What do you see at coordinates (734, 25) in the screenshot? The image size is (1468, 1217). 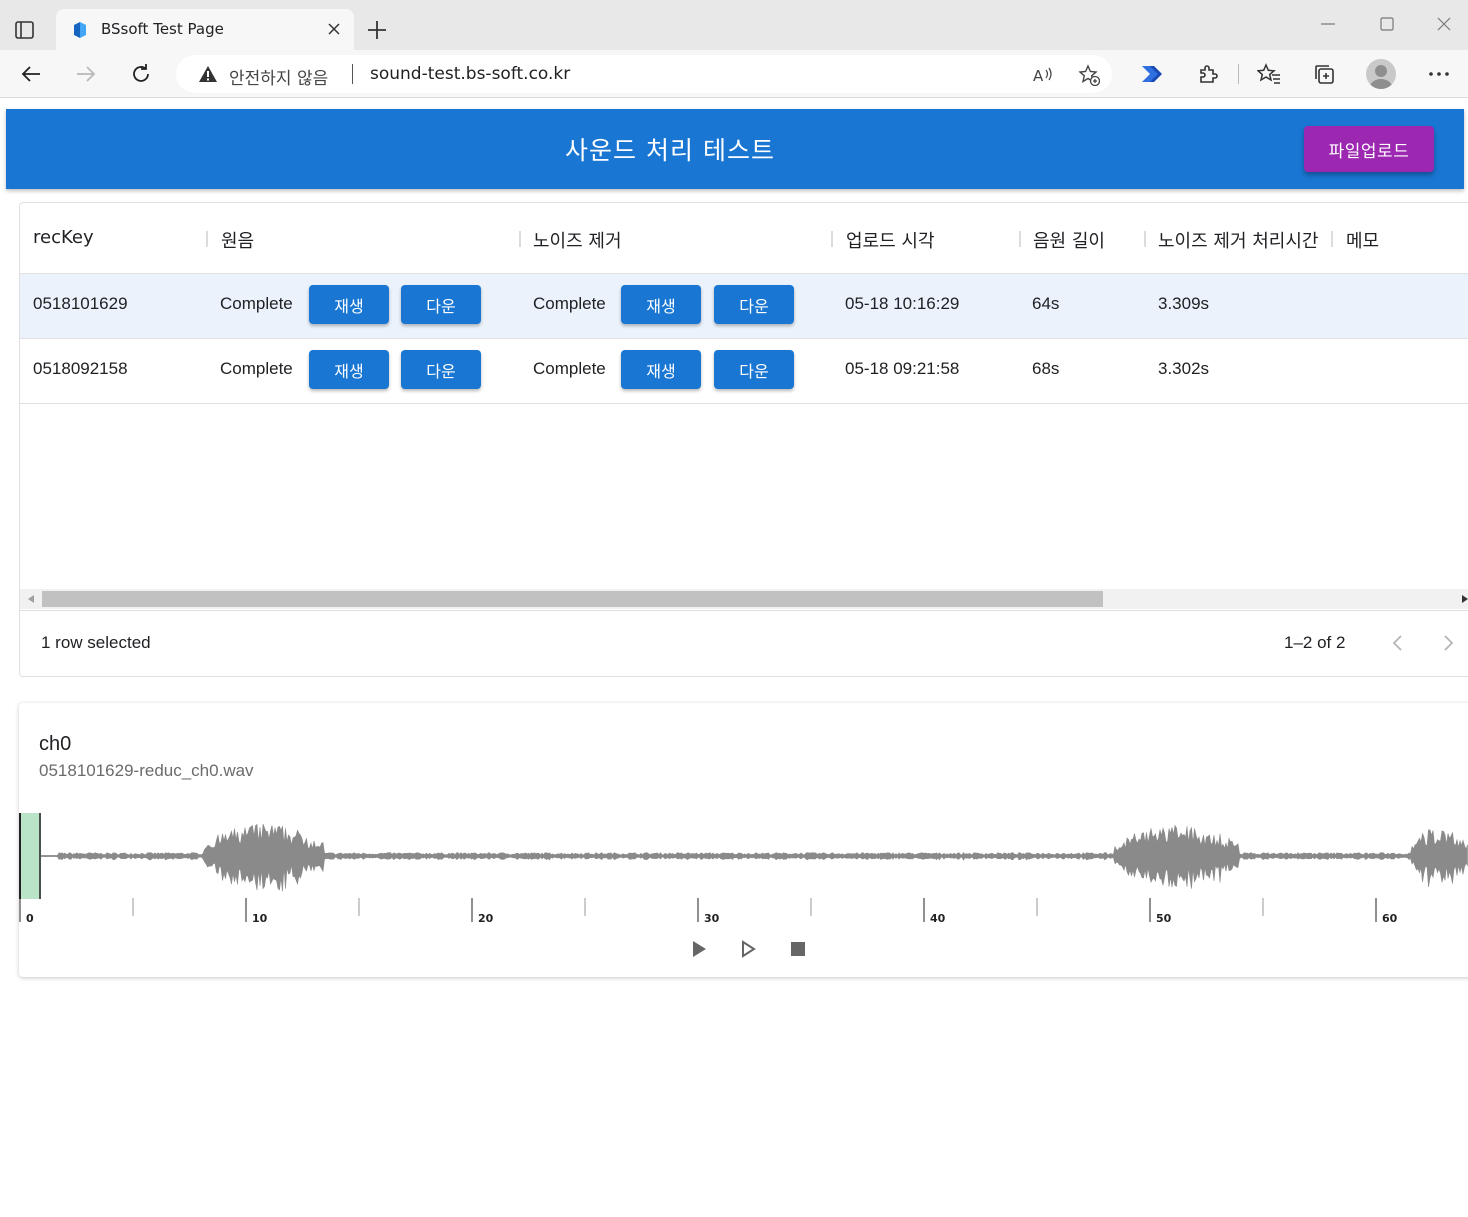 I see `browser-tab-bar: BSsoft Test Page` at bounding box center [734, 25].